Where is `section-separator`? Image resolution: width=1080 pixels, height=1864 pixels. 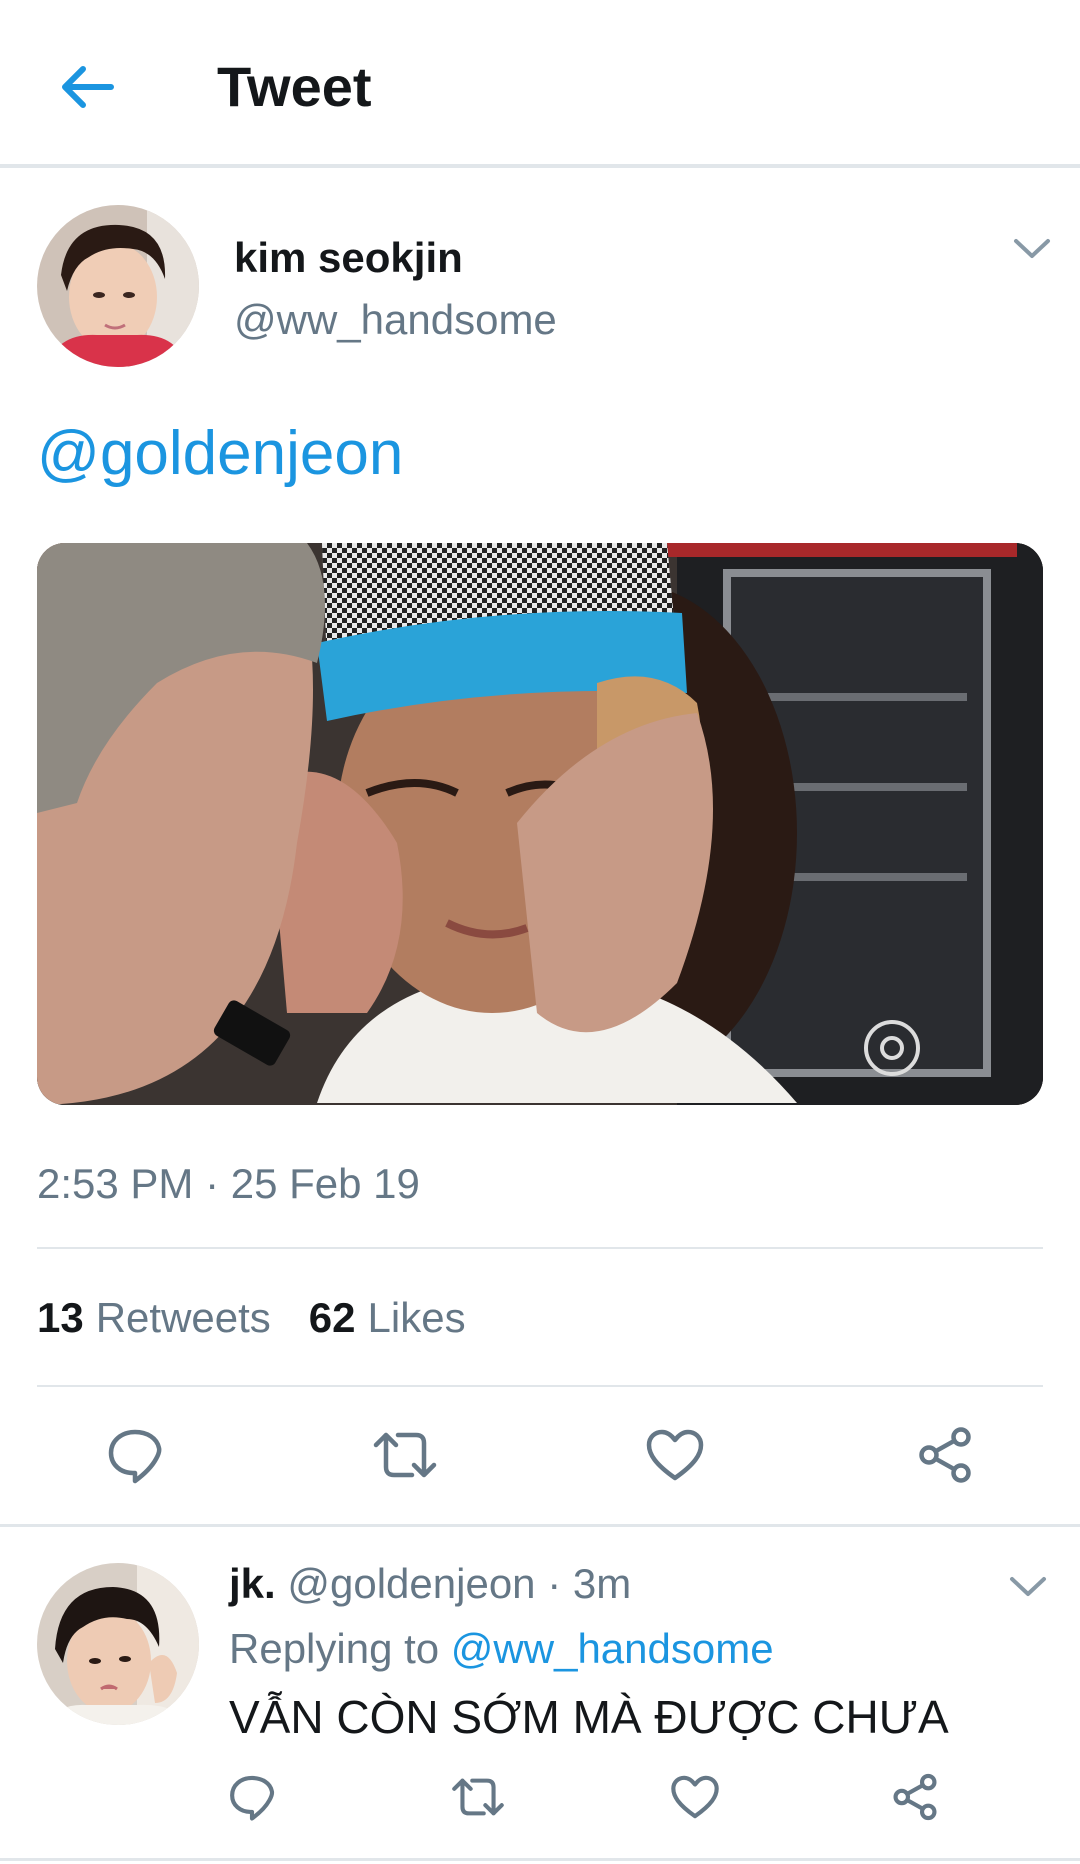
section-separator is located at coordinates (540, 1525).